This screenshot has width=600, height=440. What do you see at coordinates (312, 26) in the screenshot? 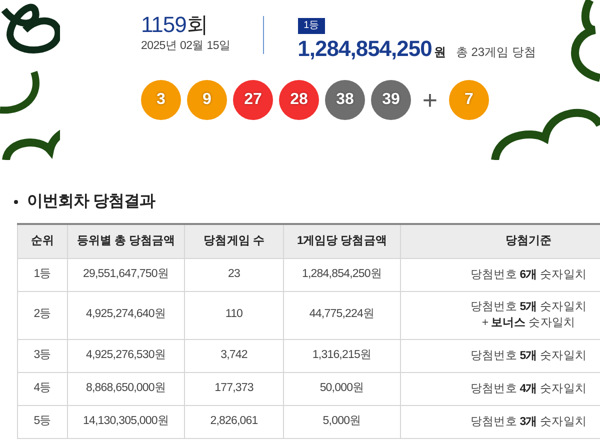
I see `rank-label: 1등` at bounding box center [312, 26].